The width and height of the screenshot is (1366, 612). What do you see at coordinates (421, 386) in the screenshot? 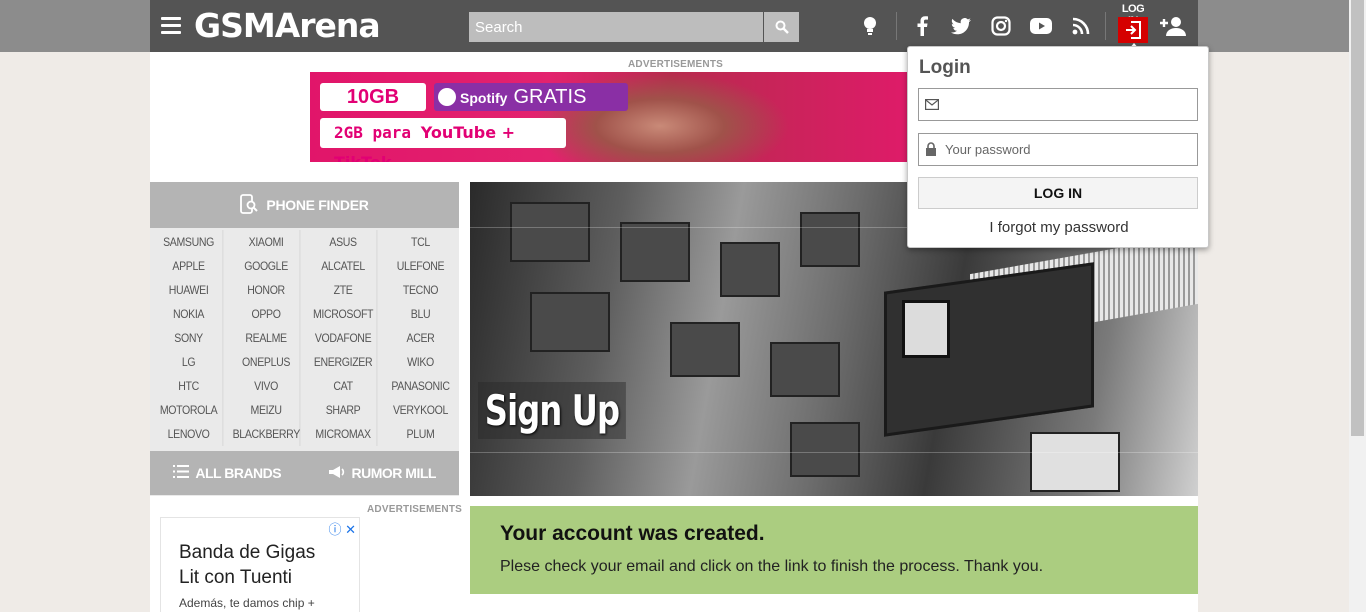
I see `brand-link: PANASONIC` at bounding box center [421, 386].